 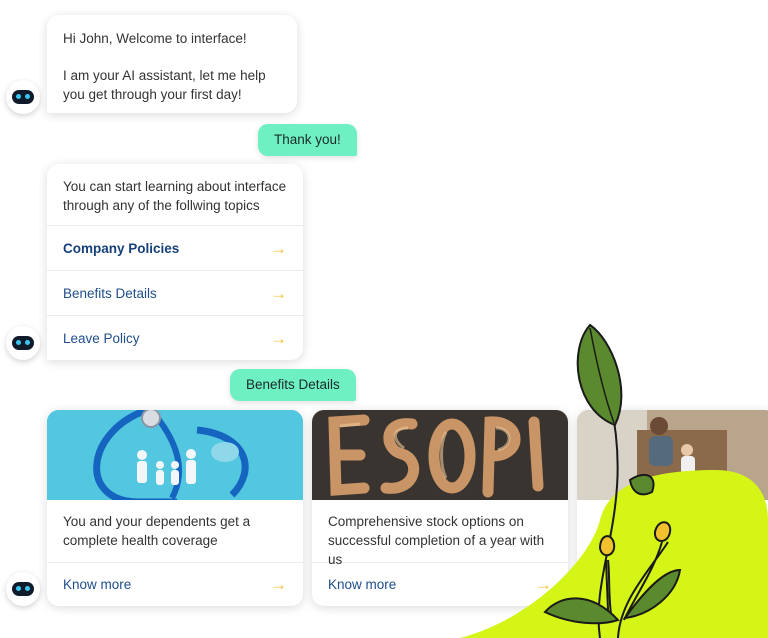 I want to click on topic-company-policies: Company Policies →, so click(x=175, y=247).